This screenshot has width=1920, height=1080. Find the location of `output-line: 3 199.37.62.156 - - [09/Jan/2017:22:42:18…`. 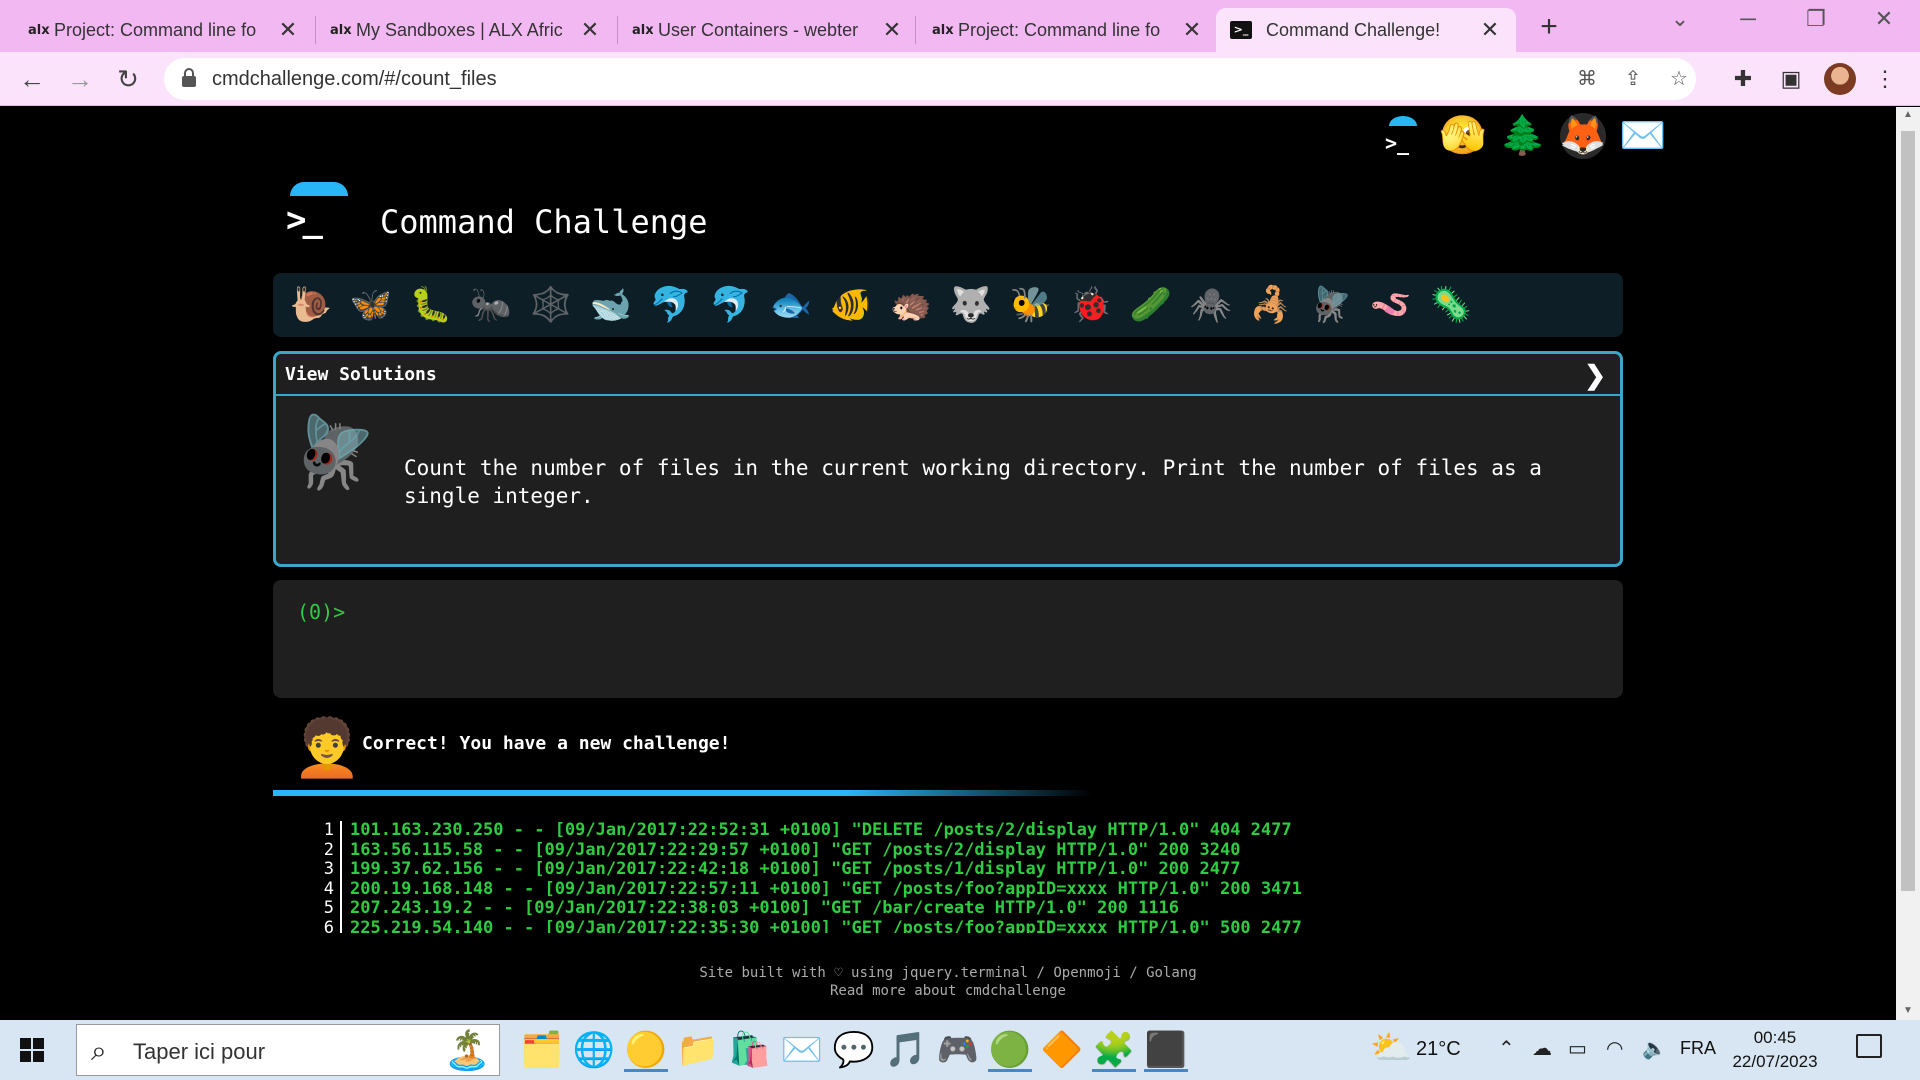

output-line: 3 199.37.62.156 - - [09/Jan/2017:22:42:18… is located at coordinates (858, 870).